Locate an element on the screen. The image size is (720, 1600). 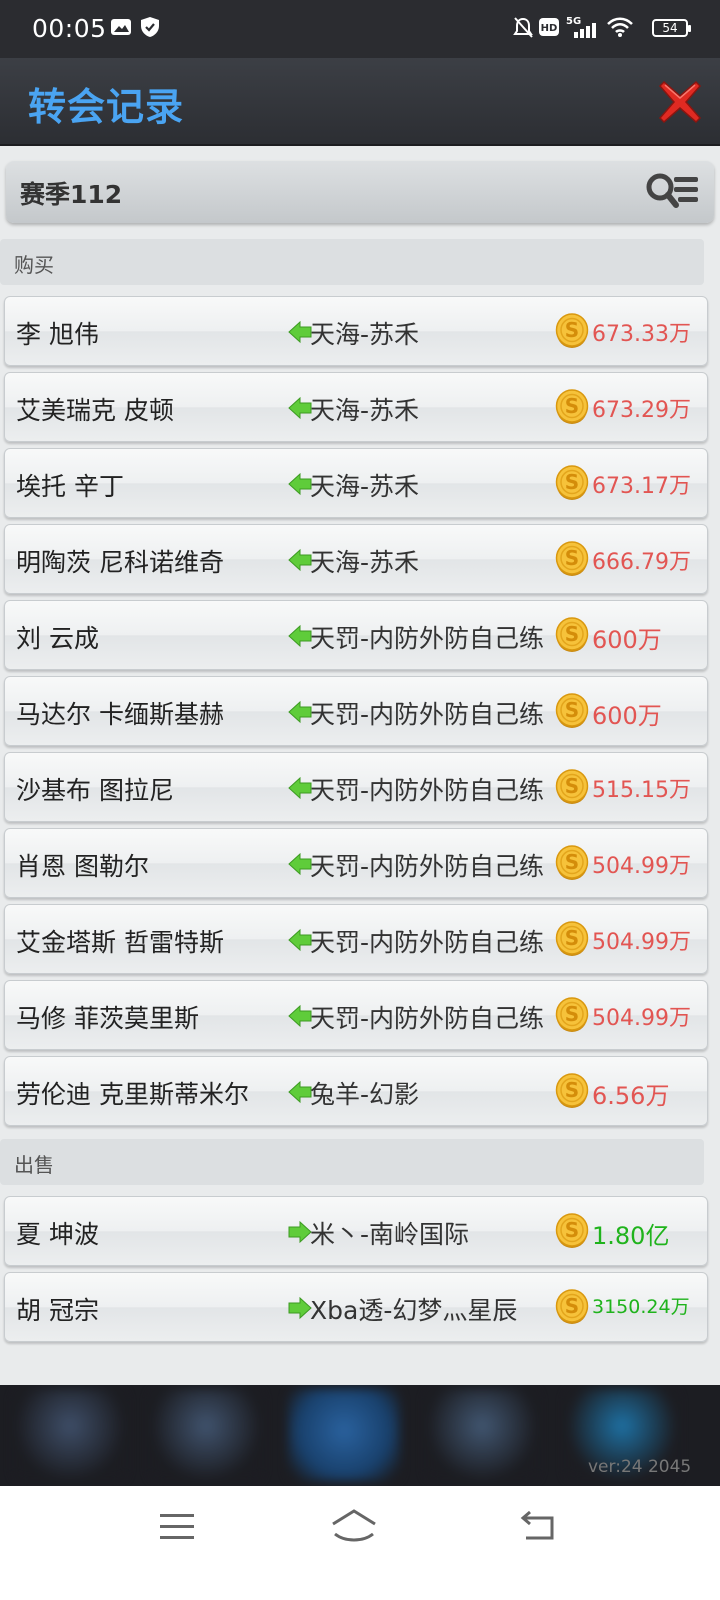
signal-5g-icon: 5G is located at coordinates (581, 27).